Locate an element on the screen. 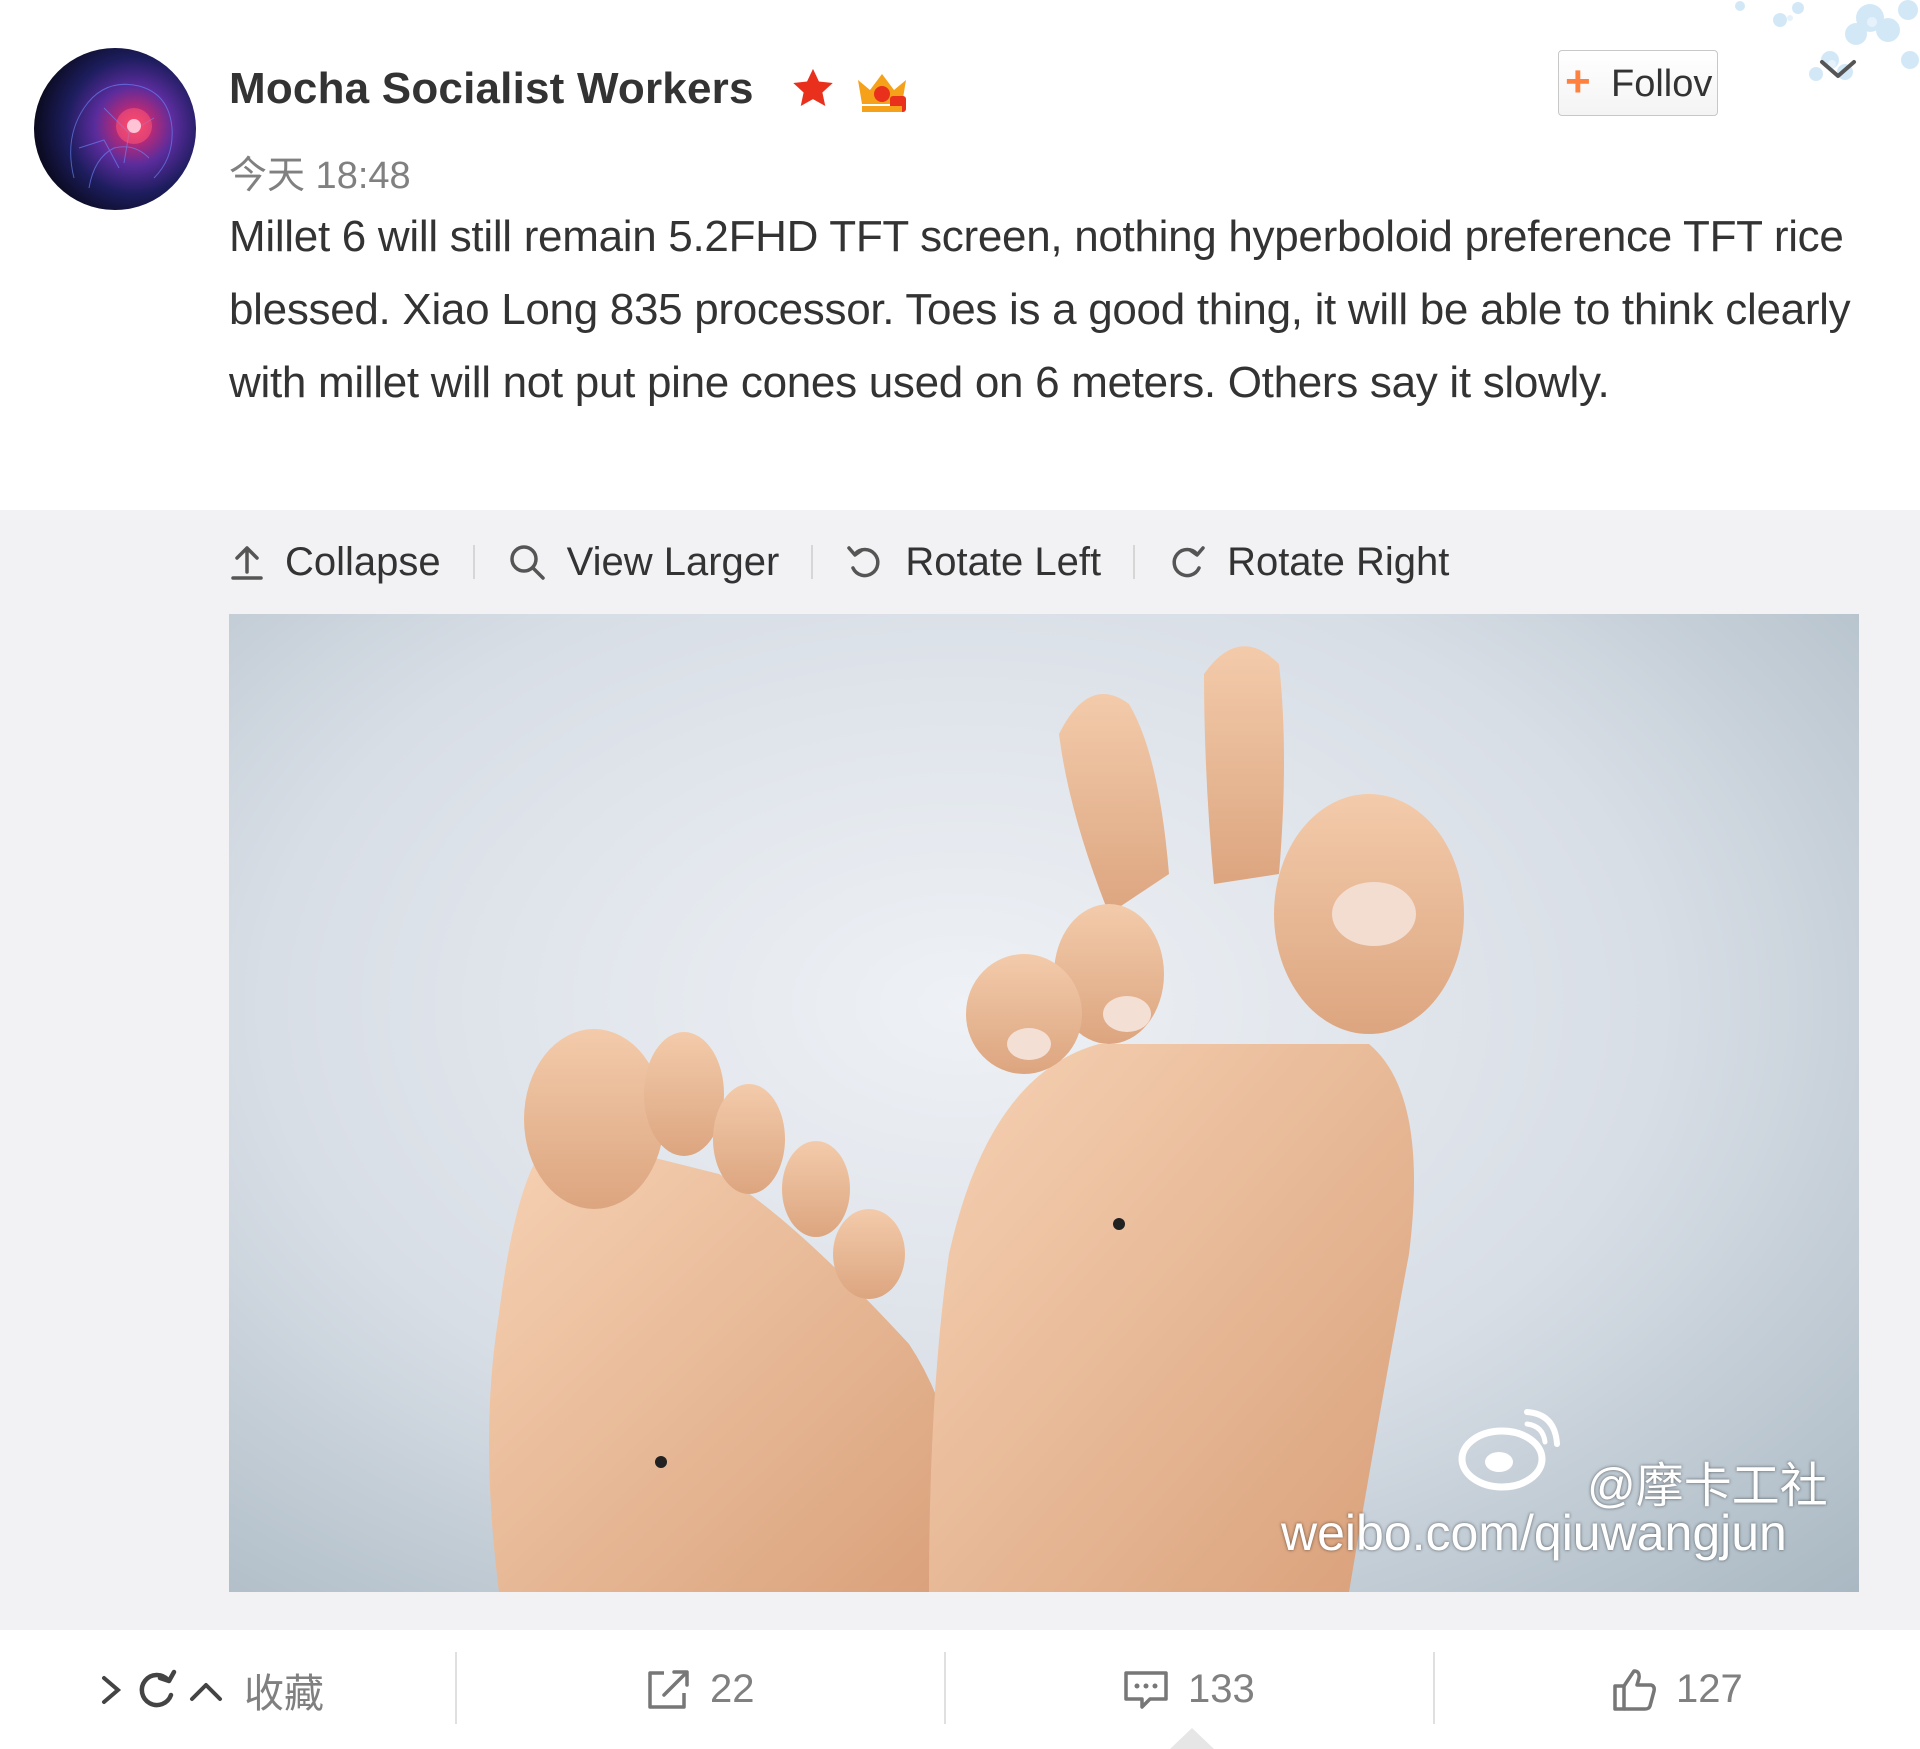 Image resolution: width=1920 pixels, height=1749 pixels. author-name: Mocha Socialist Workers is located at coordinates (491, 89).